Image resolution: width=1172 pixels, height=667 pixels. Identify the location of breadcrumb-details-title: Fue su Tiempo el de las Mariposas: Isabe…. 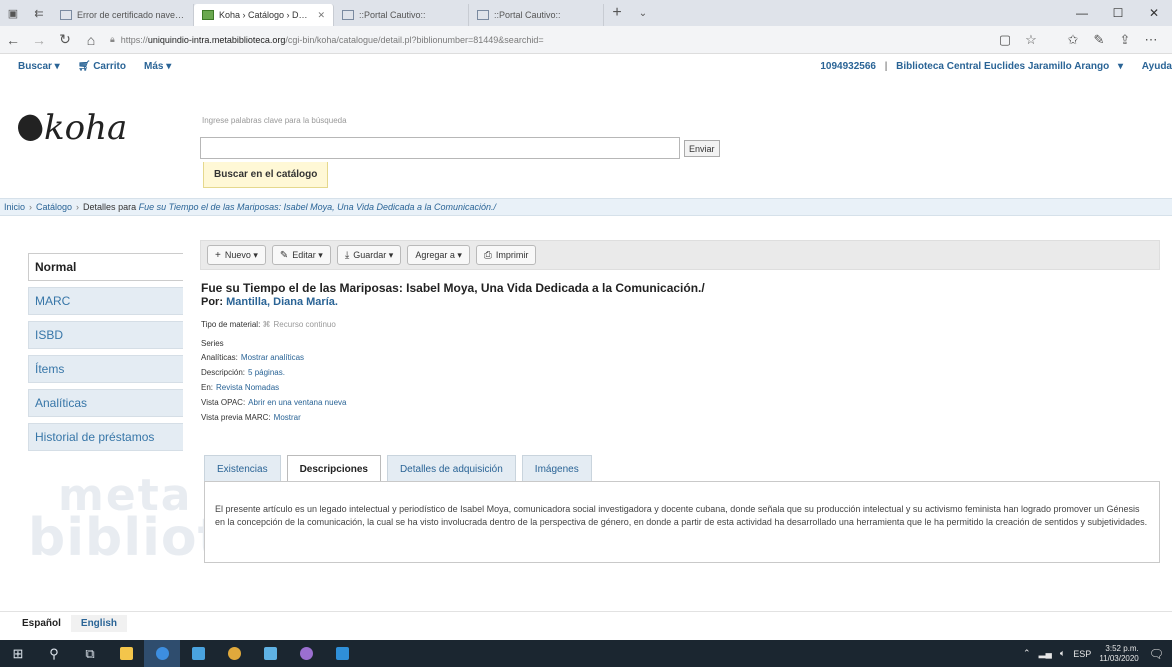
(317, 207).